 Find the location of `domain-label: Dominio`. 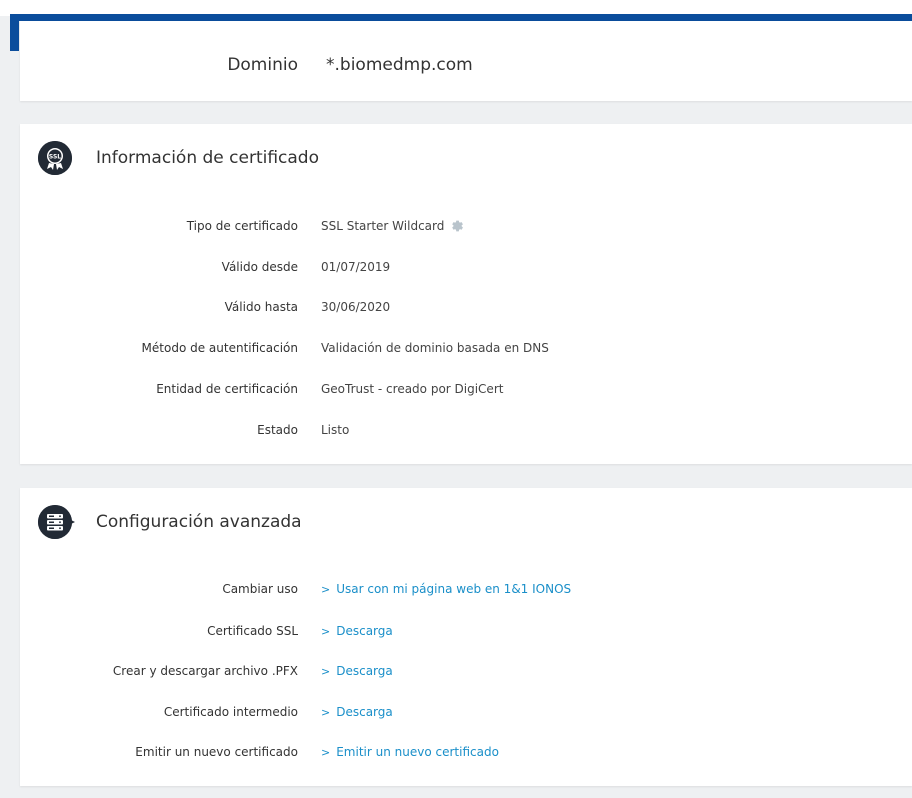

domain-label: Dominio is located at coordinates (262, 65).